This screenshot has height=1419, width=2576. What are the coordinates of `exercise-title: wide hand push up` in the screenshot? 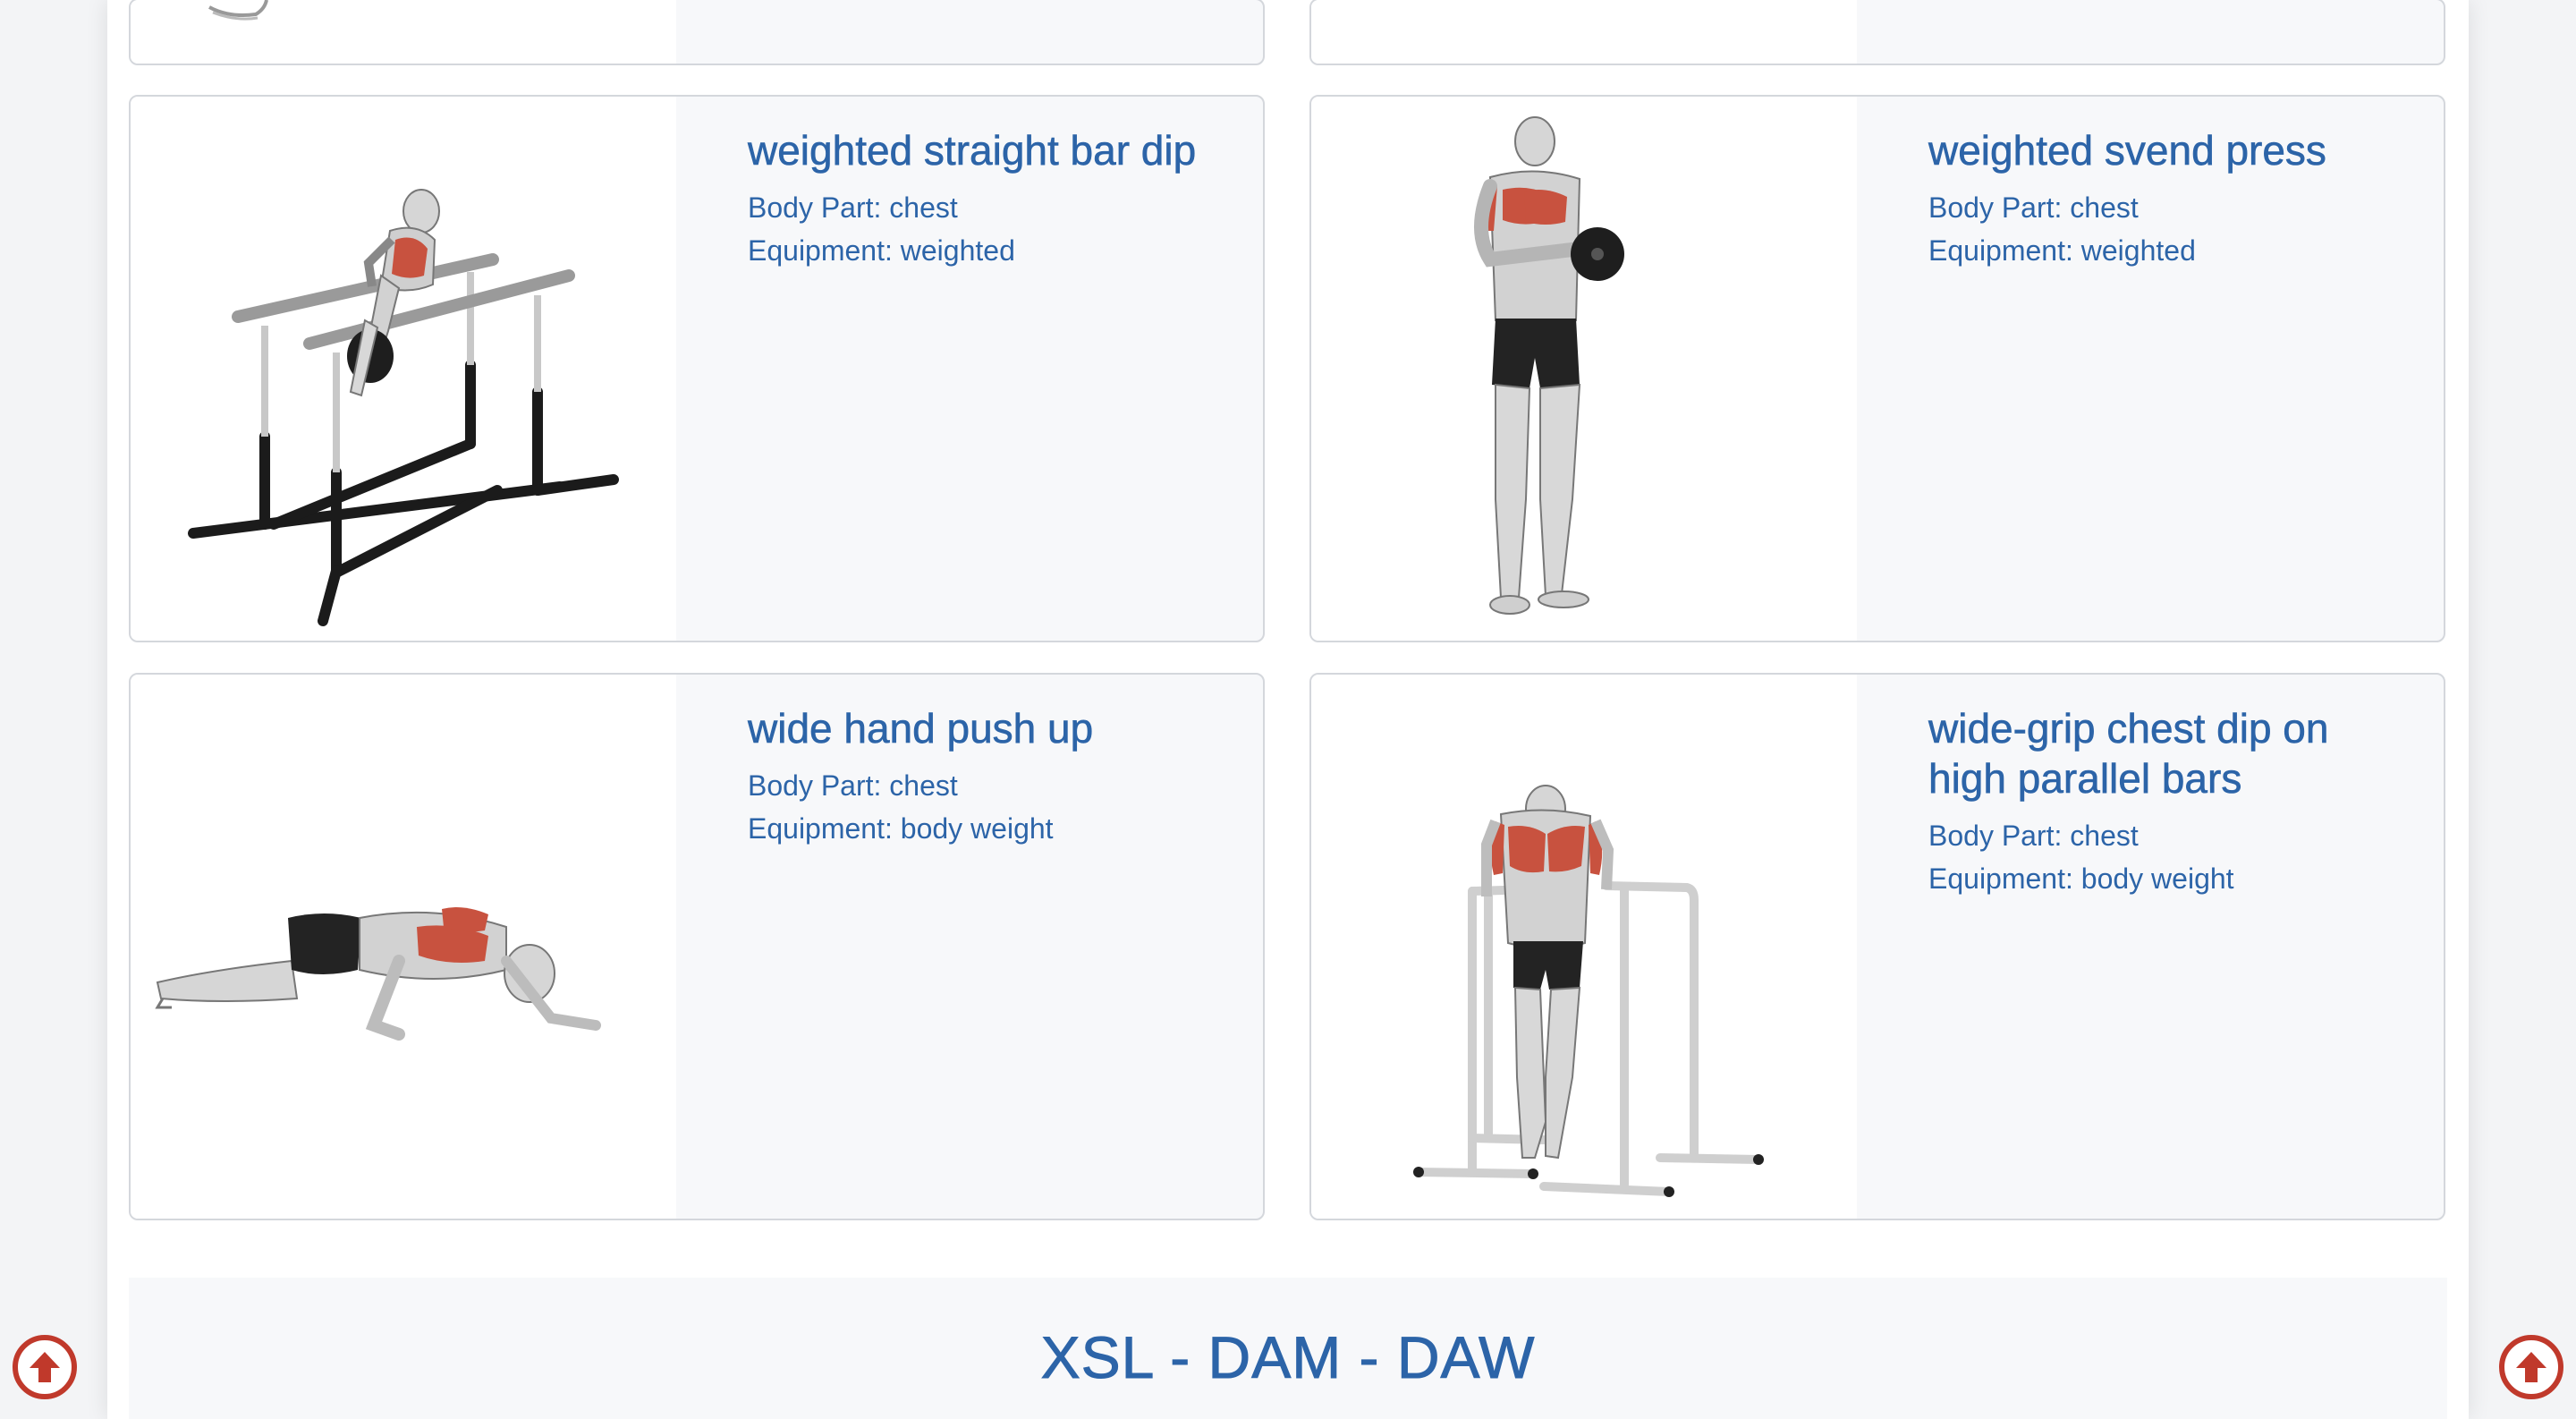 It's located at (921, 728).